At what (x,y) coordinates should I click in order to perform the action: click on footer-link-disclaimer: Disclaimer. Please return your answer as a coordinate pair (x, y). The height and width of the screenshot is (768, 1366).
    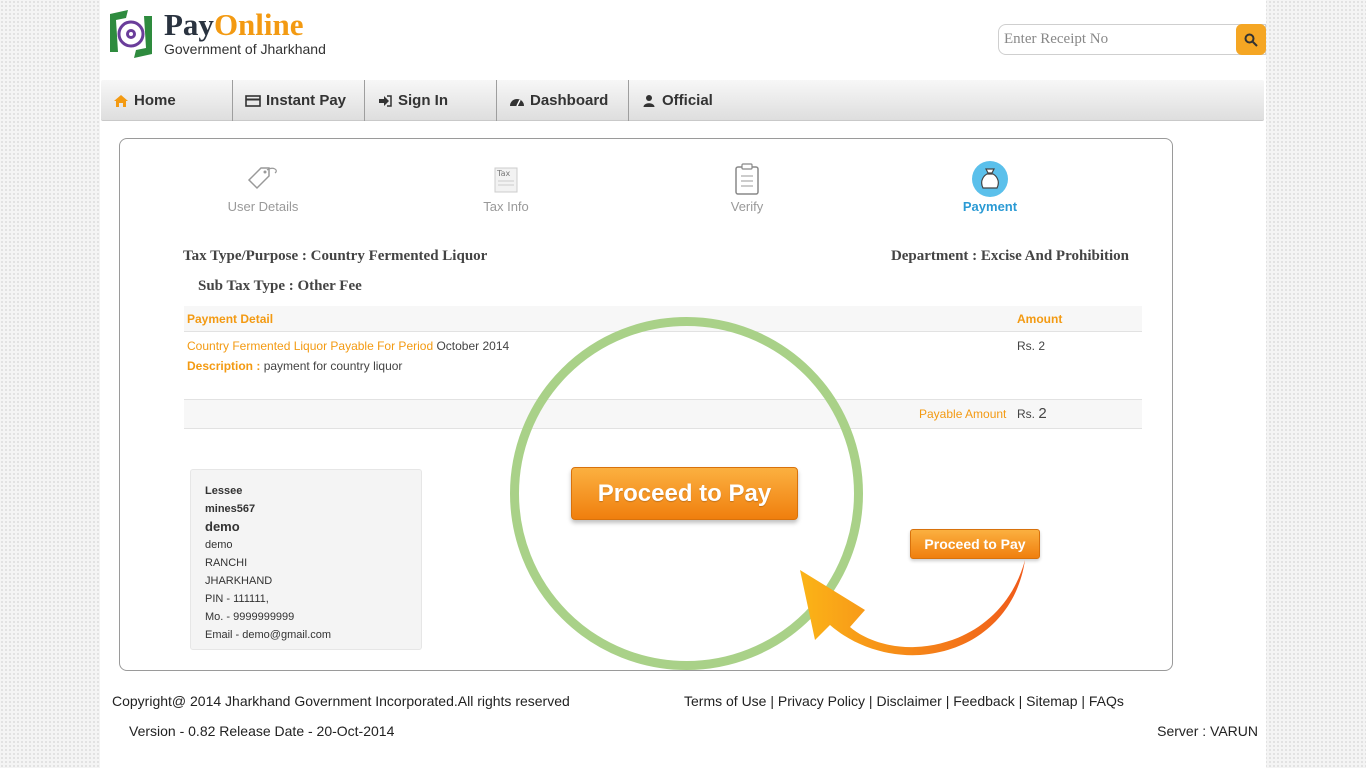
    Looking at the image, I should click on (908, 701).